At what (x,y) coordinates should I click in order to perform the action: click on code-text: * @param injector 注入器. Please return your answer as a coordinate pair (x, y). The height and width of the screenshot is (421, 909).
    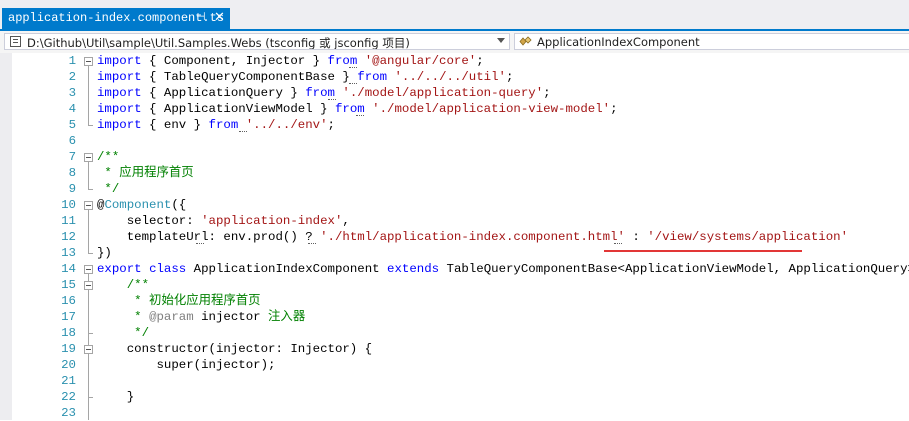
    Looking at the image, I should click on (201, 317).